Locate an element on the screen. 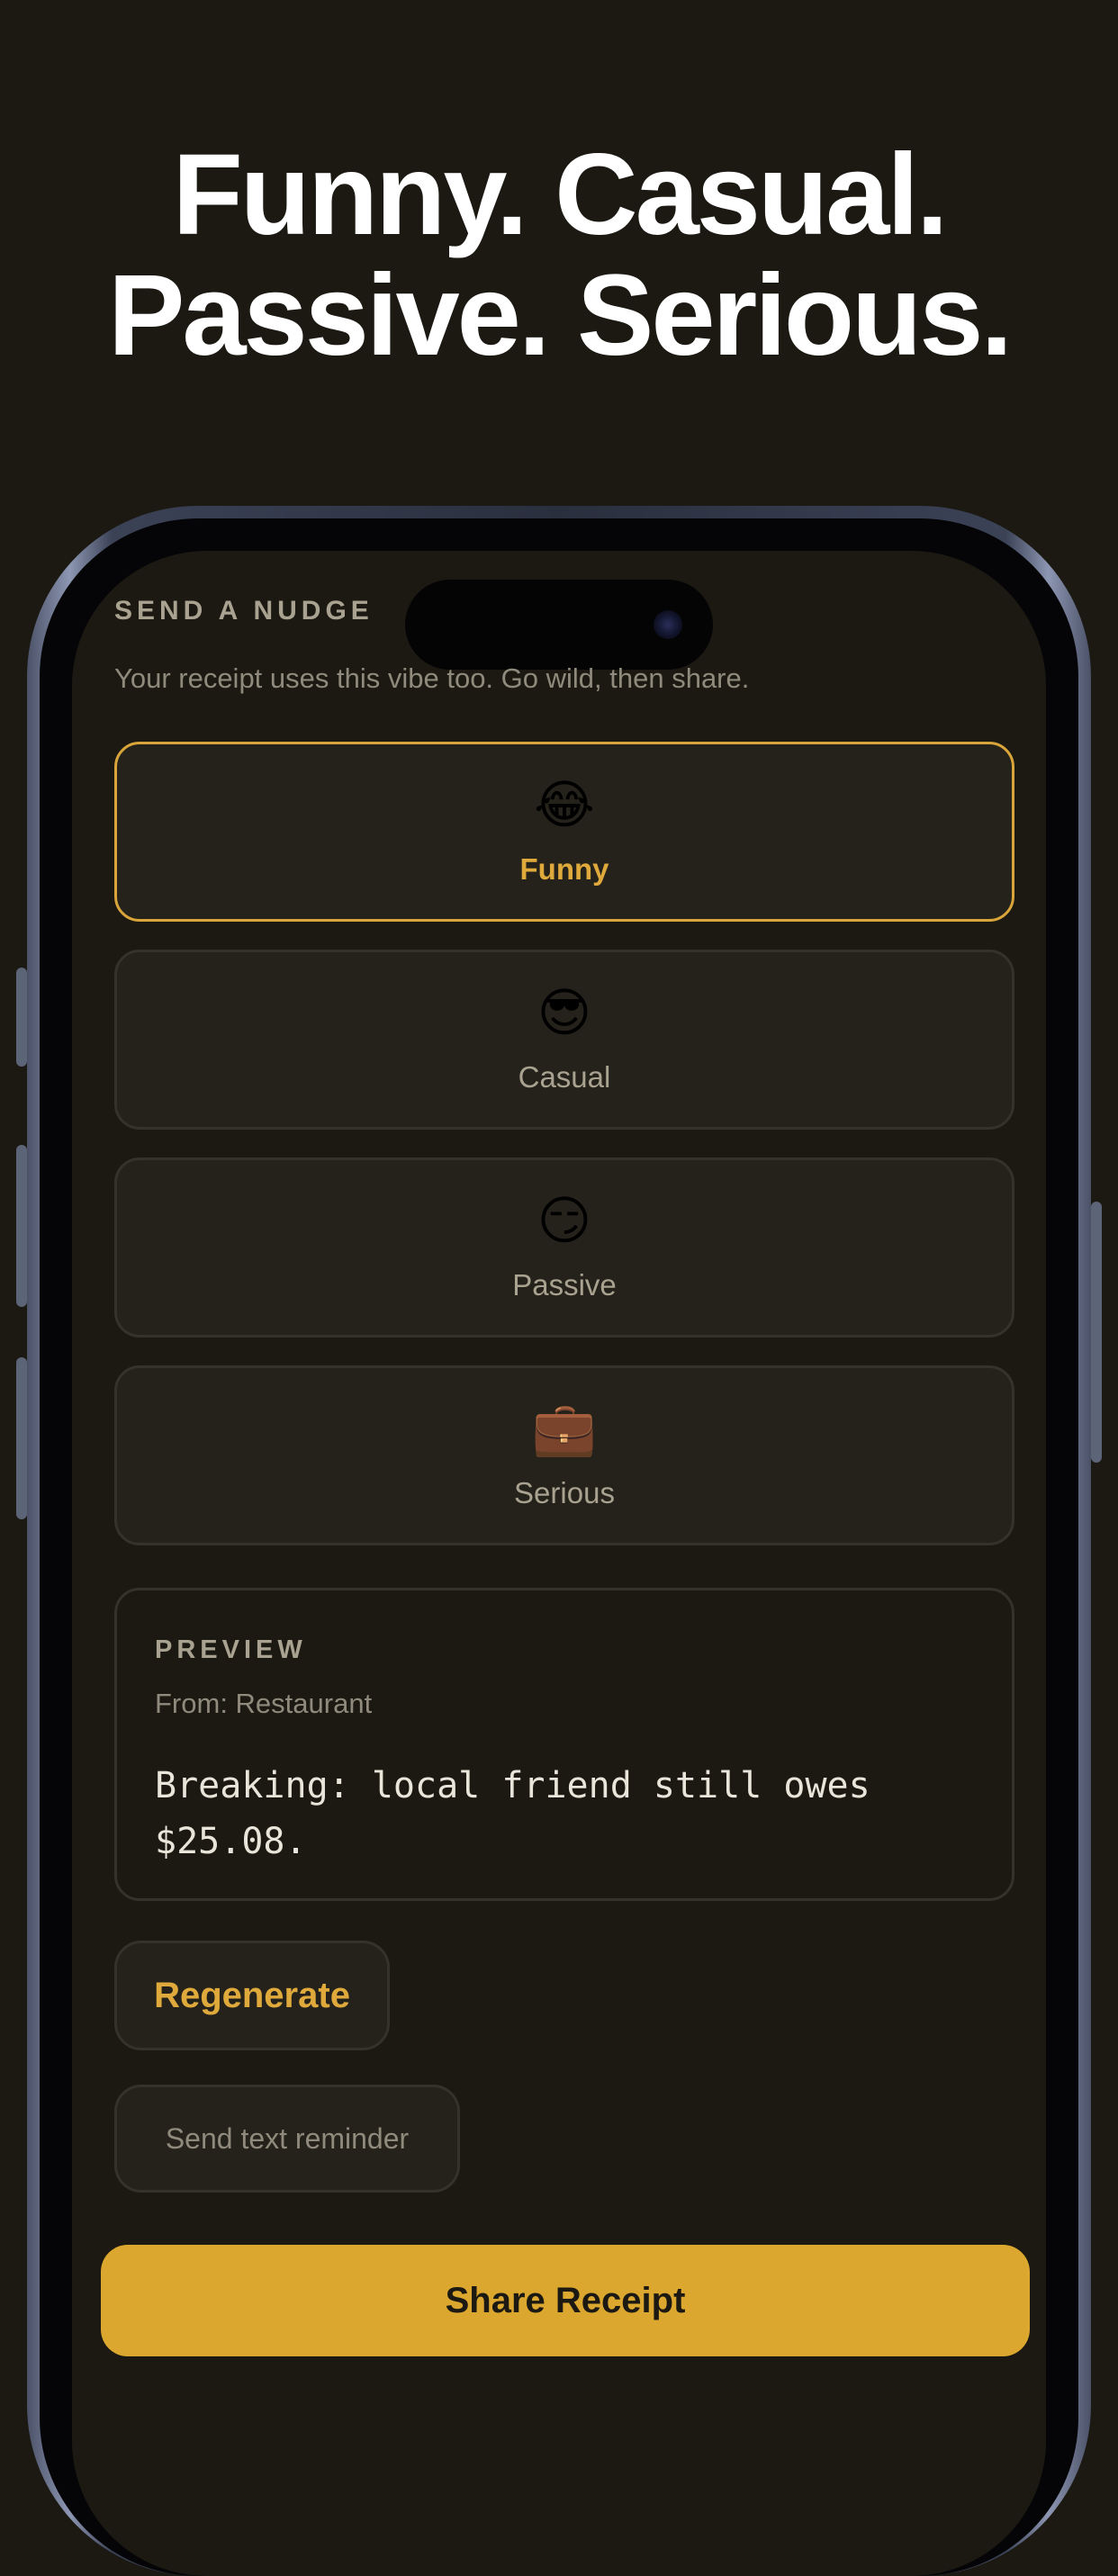 The height and width of the screenshot is (2576, 1118). preview-from: From: Restaurant is located at coordinates (264, 1703).